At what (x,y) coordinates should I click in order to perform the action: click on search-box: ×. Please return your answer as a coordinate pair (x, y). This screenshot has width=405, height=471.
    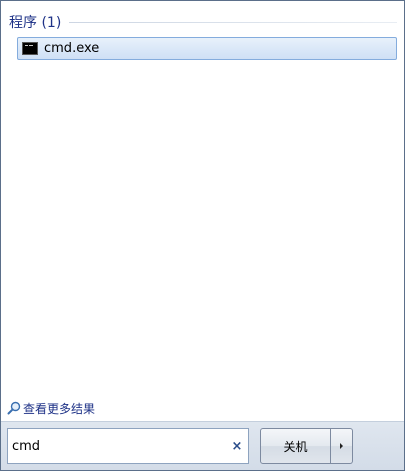
    Looking at the image, I should click on (128, 446).